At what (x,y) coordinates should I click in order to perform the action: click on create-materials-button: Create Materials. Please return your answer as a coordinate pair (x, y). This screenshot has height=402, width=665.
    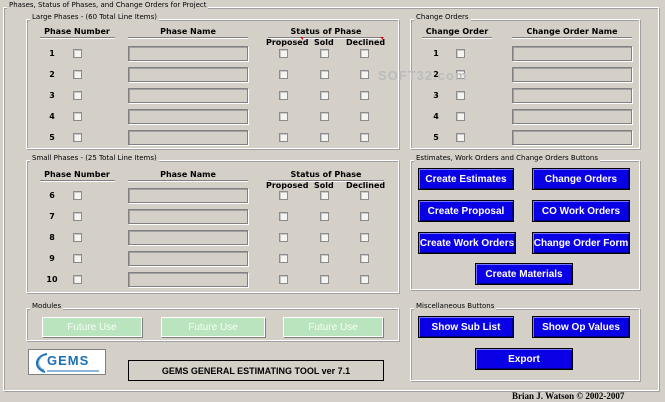
    Looking at the image, I should click on (524, 274).